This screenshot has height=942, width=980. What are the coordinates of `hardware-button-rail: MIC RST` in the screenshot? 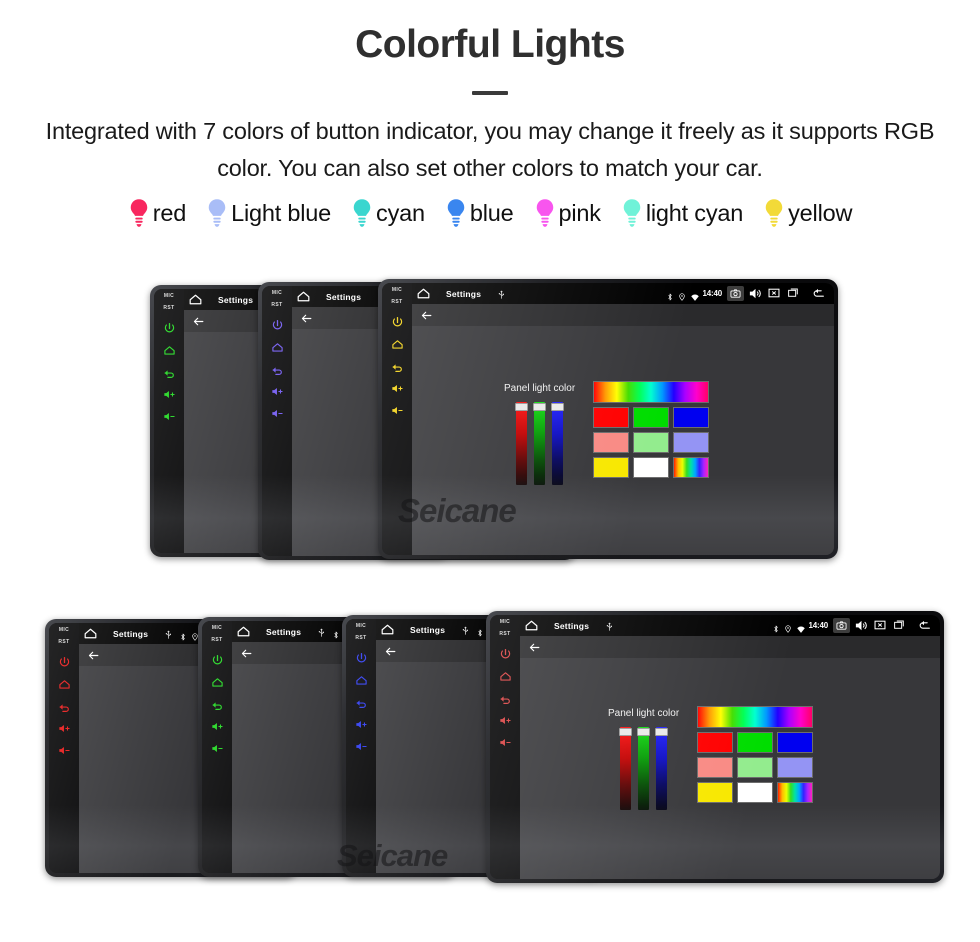 It's located at (169, 421).